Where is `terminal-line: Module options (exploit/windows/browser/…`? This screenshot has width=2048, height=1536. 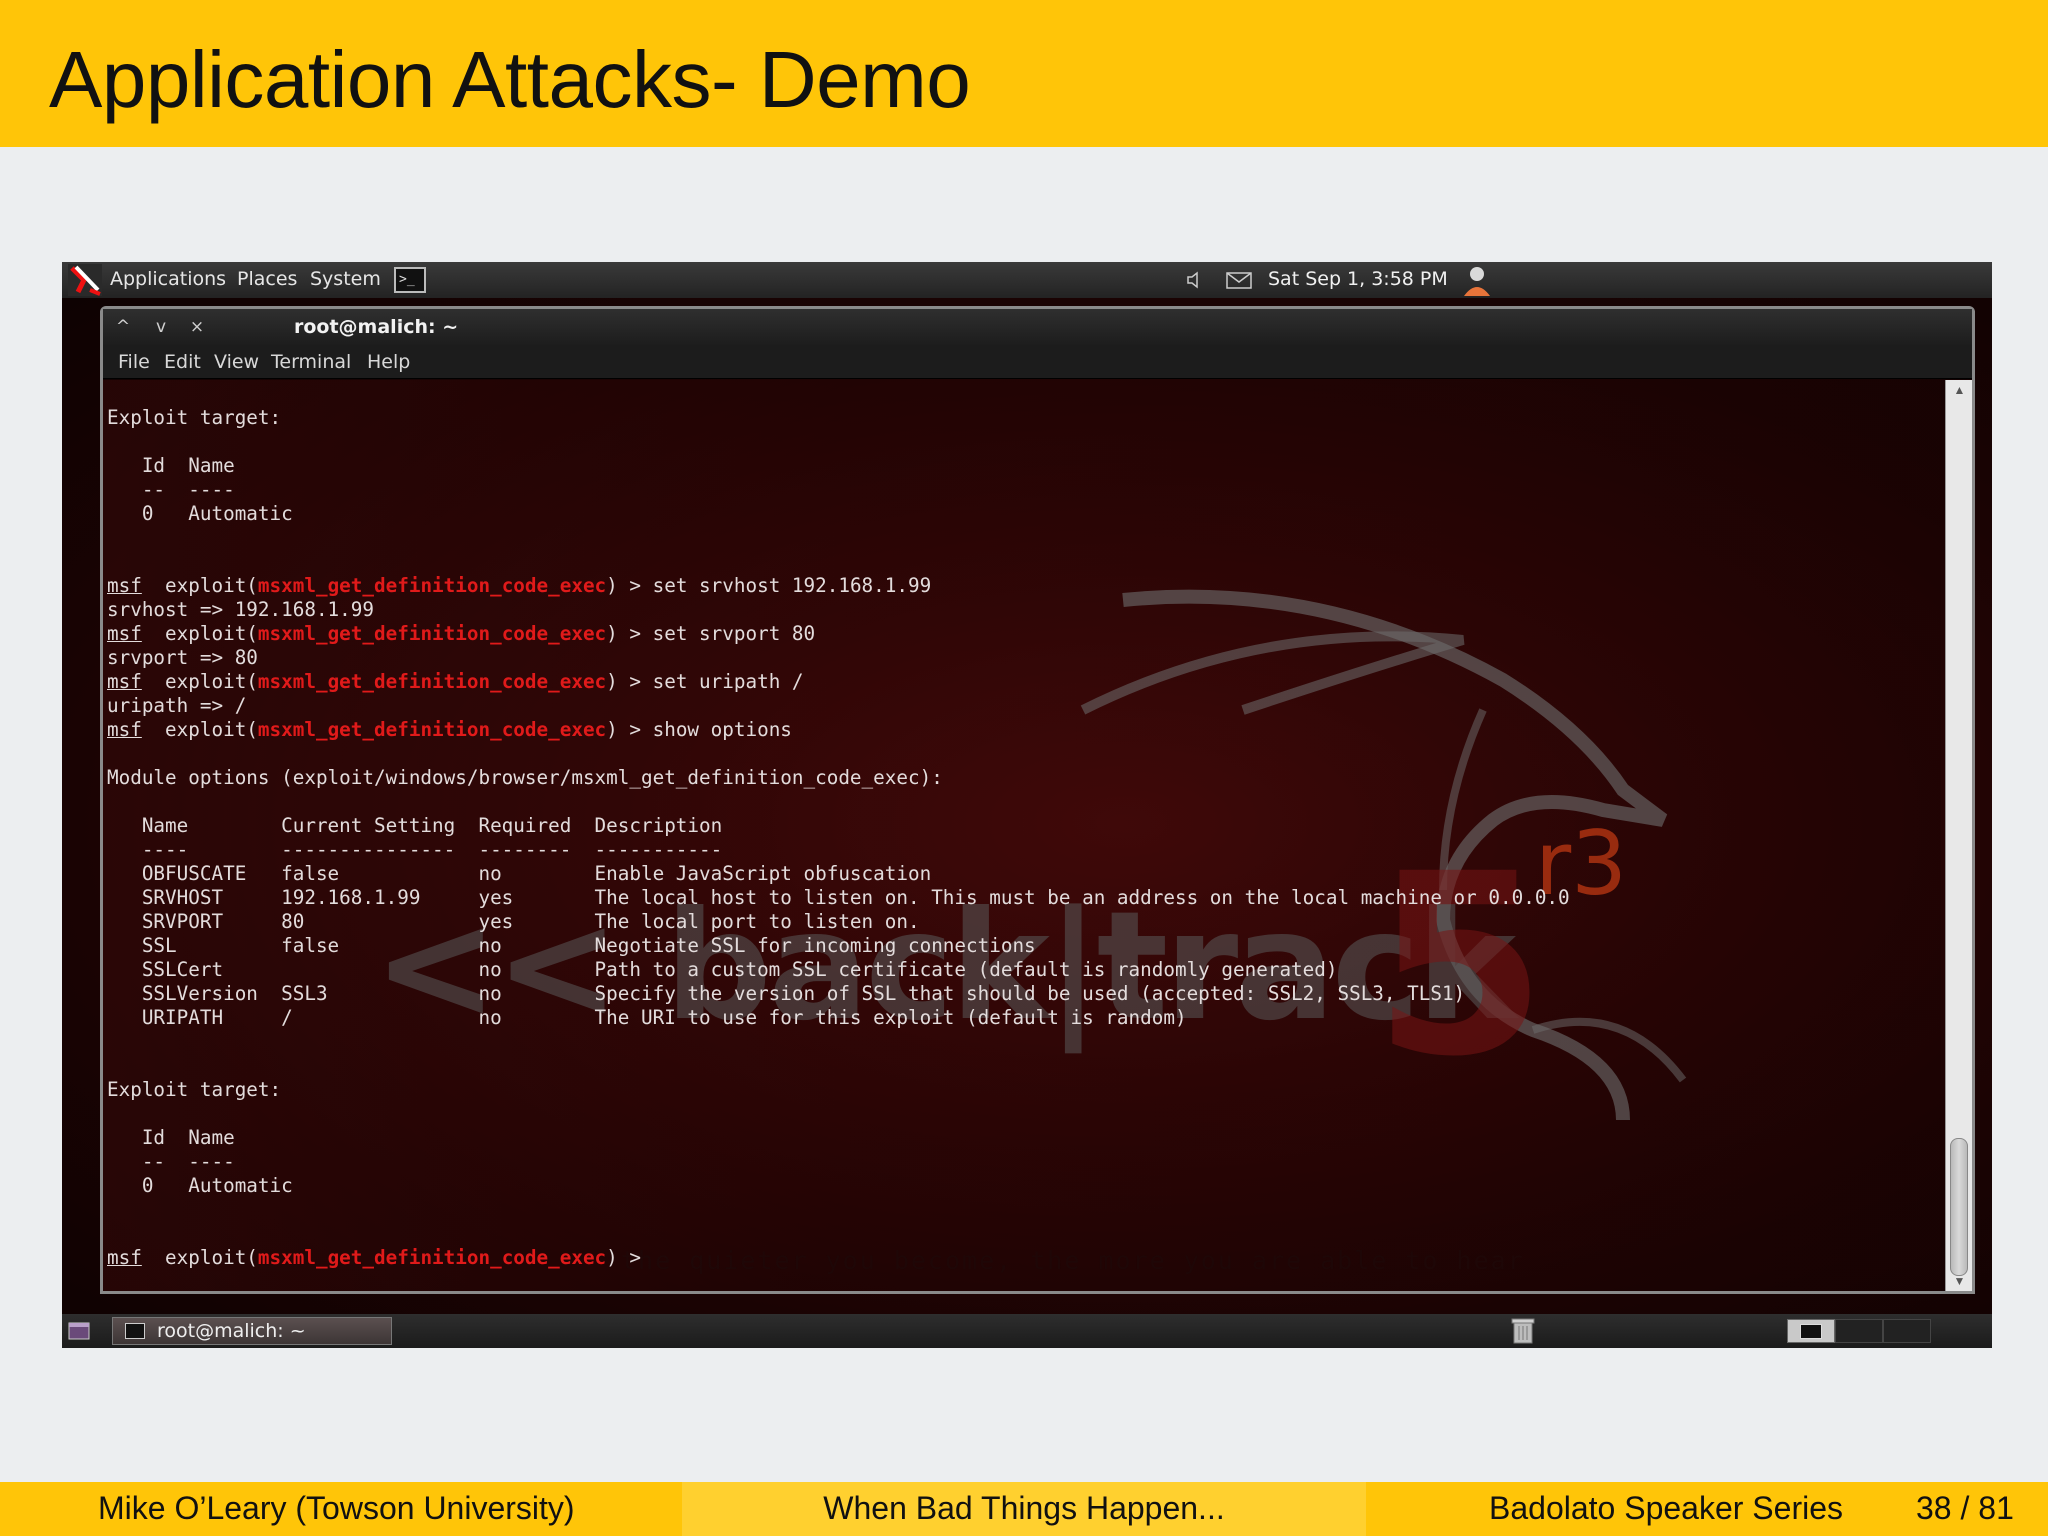 terminal-line: Module options (exploit/windows/browser/… is located at coordinates (525, 777).